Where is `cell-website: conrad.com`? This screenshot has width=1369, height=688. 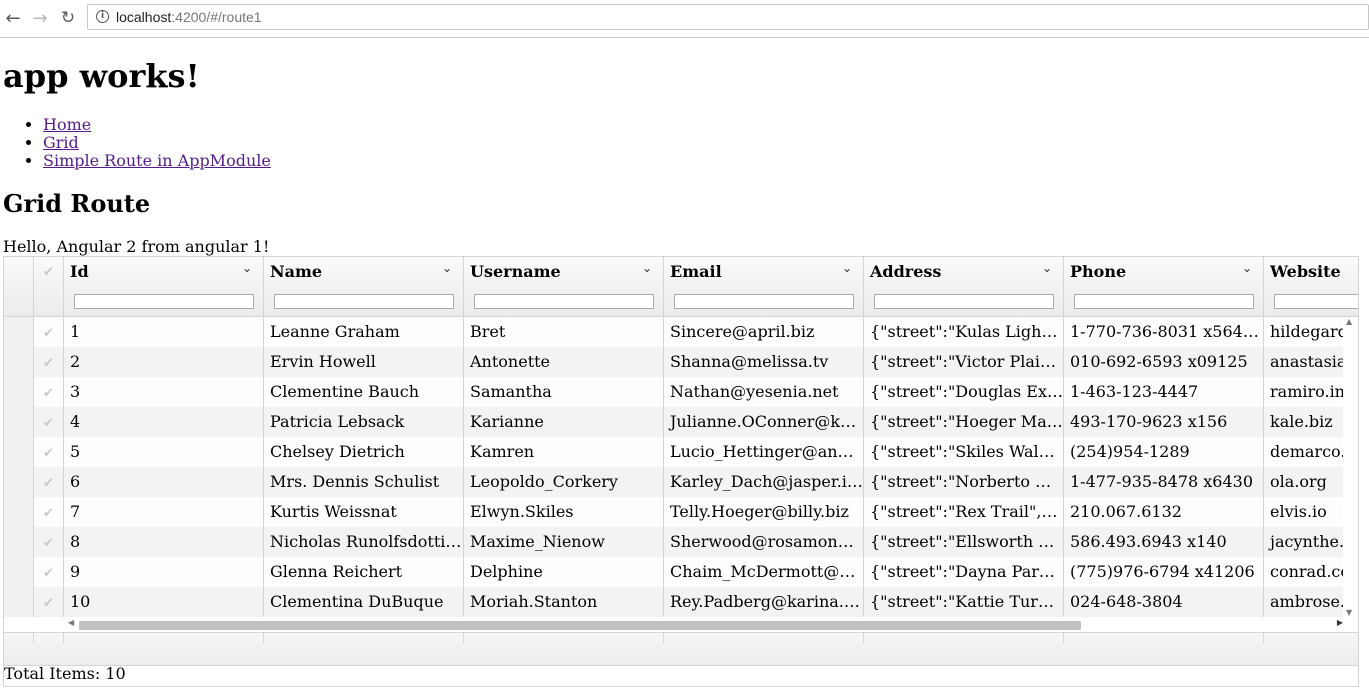 cell-website: conrad.com is located at coordinates (1304, 572).